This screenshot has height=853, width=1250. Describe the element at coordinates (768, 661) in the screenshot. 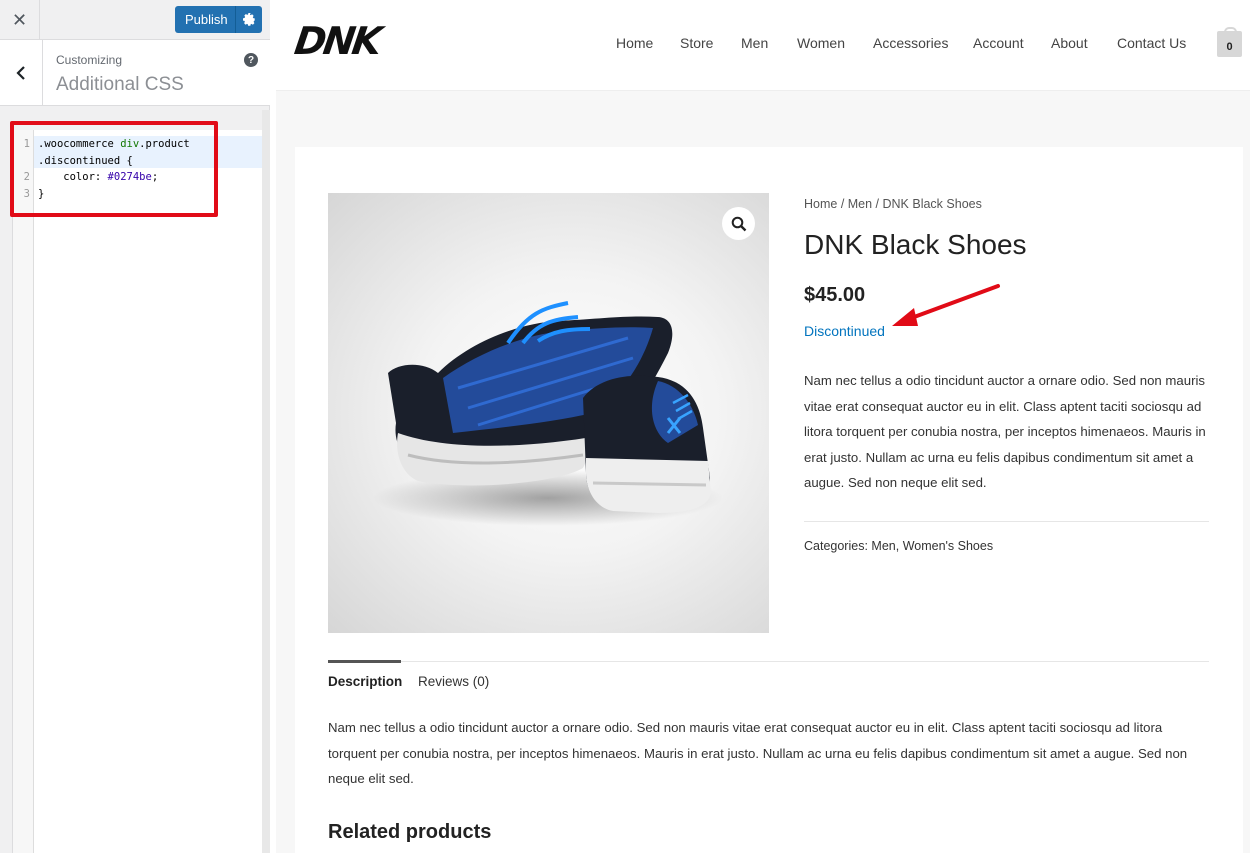

I see `tabs-divider` at that location.